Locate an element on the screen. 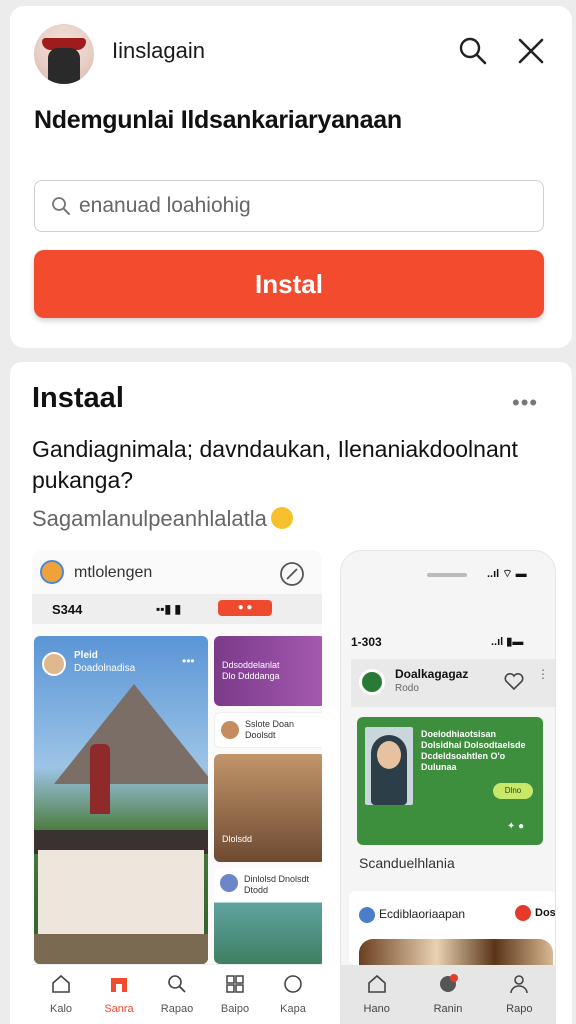 The image size is (576, 1024). more-icon: ⋮ is located at coordinates (543, 674).